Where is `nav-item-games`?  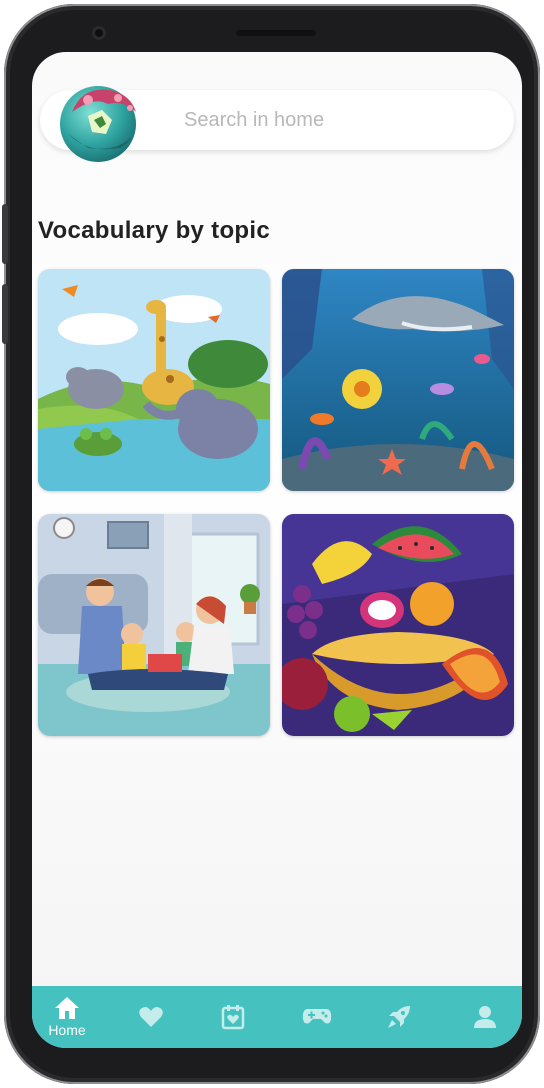
nav-item-games is located at coordinates (317, 1017).